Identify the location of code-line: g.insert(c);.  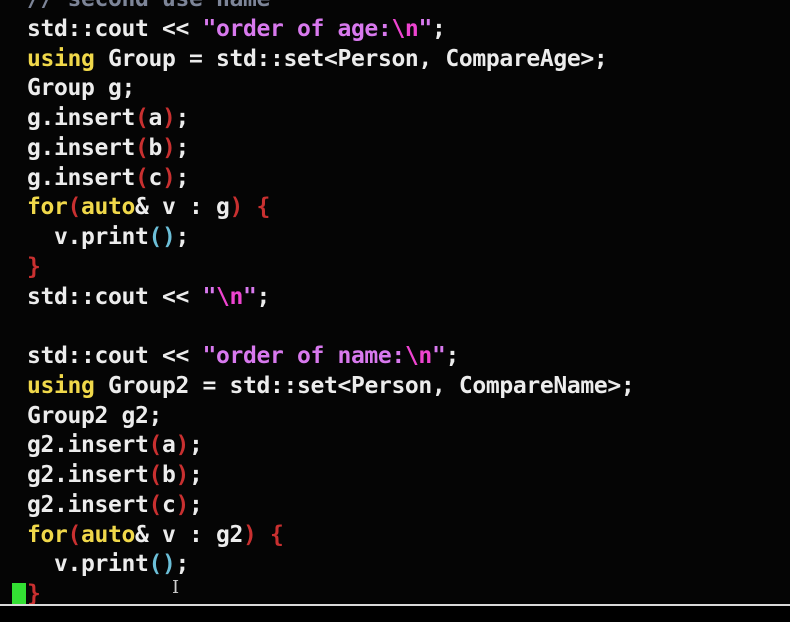
(408, 179).